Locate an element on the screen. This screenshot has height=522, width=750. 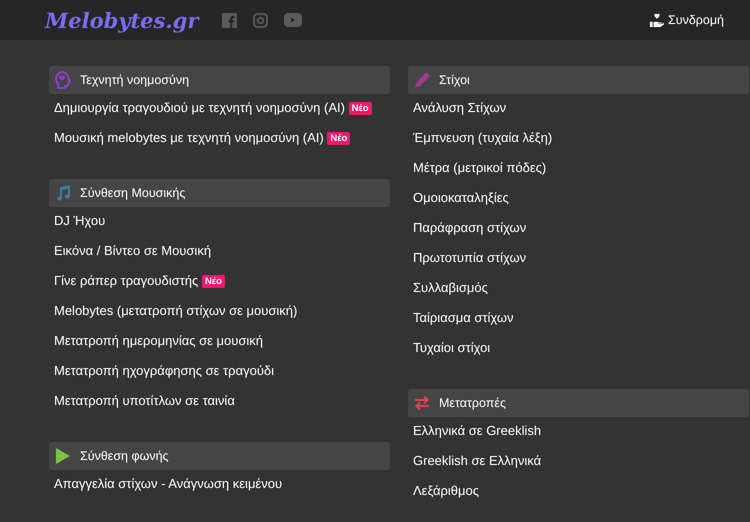
menu-link: Απαγγελία στίχων - Ανάγνωση κειμένου is located at coordinates (219, 484).